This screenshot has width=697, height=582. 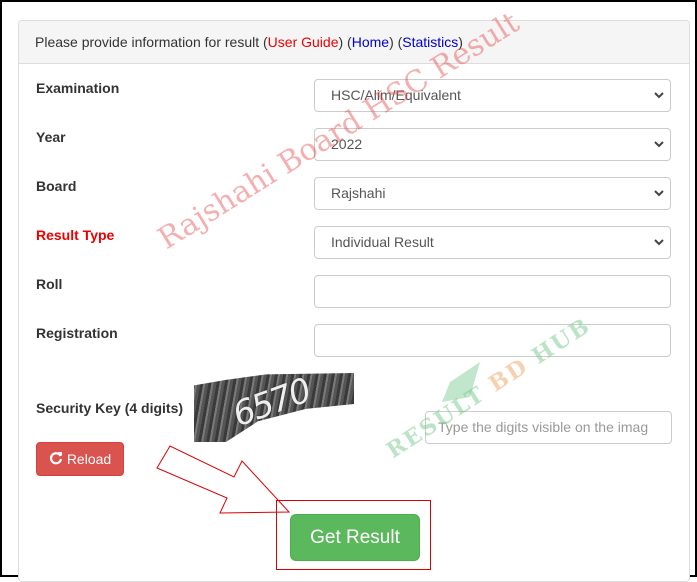 What do you see at coordinates (75, 235) in the screenshot?
I see `result-type-label: Result Type` at bounding box center [75, 235].